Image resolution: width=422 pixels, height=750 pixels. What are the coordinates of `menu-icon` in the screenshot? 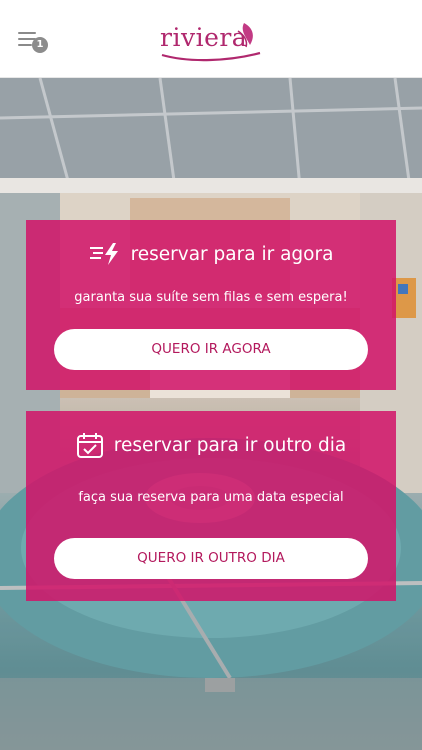 It's located at (27, 33).